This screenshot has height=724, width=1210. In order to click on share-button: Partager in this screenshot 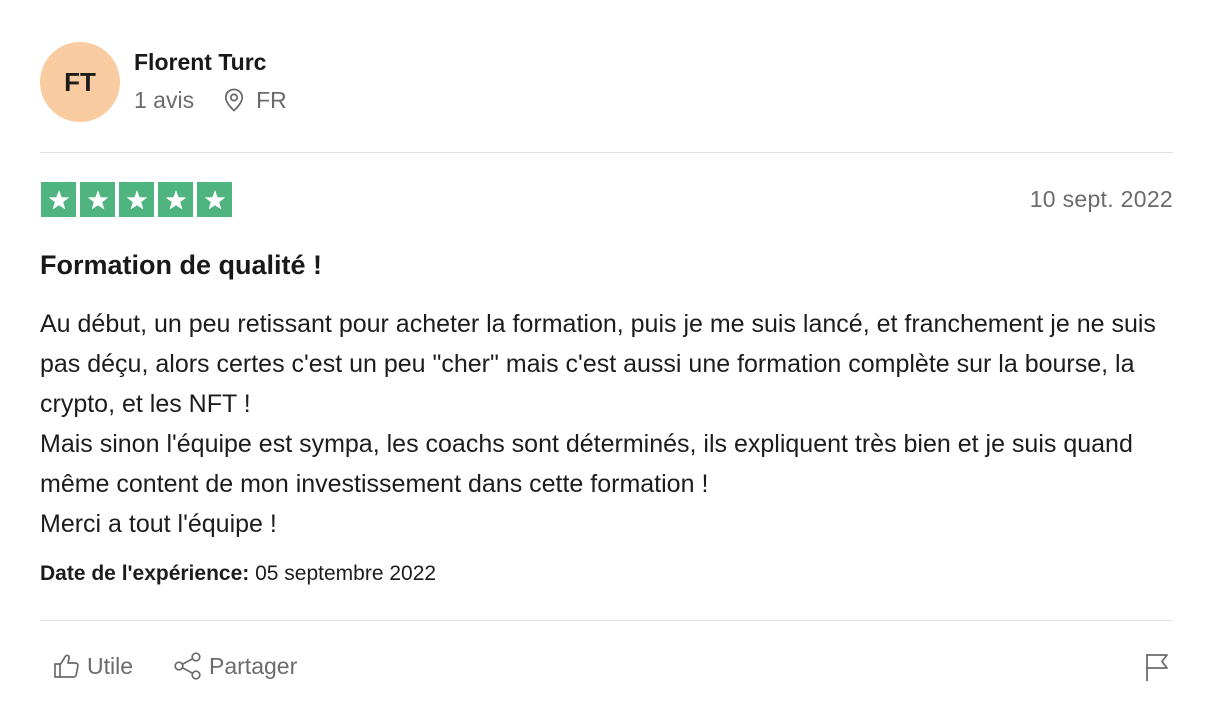, I will do `click(235, 666)`.